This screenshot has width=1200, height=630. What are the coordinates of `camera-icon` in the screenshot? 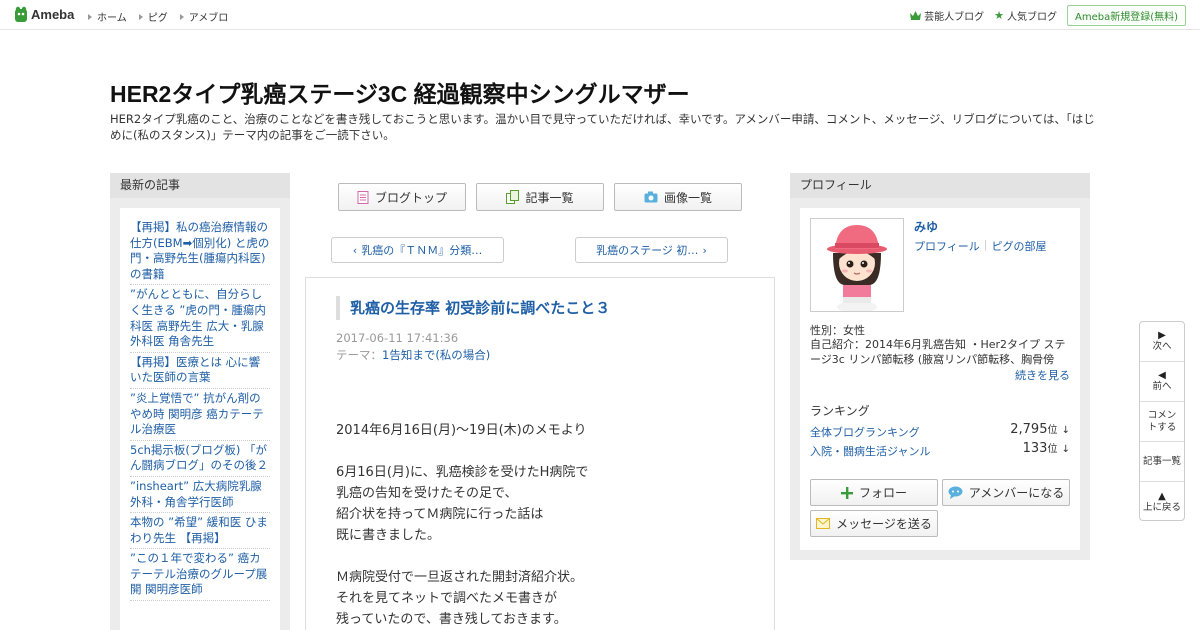 It's located at (651, 197).